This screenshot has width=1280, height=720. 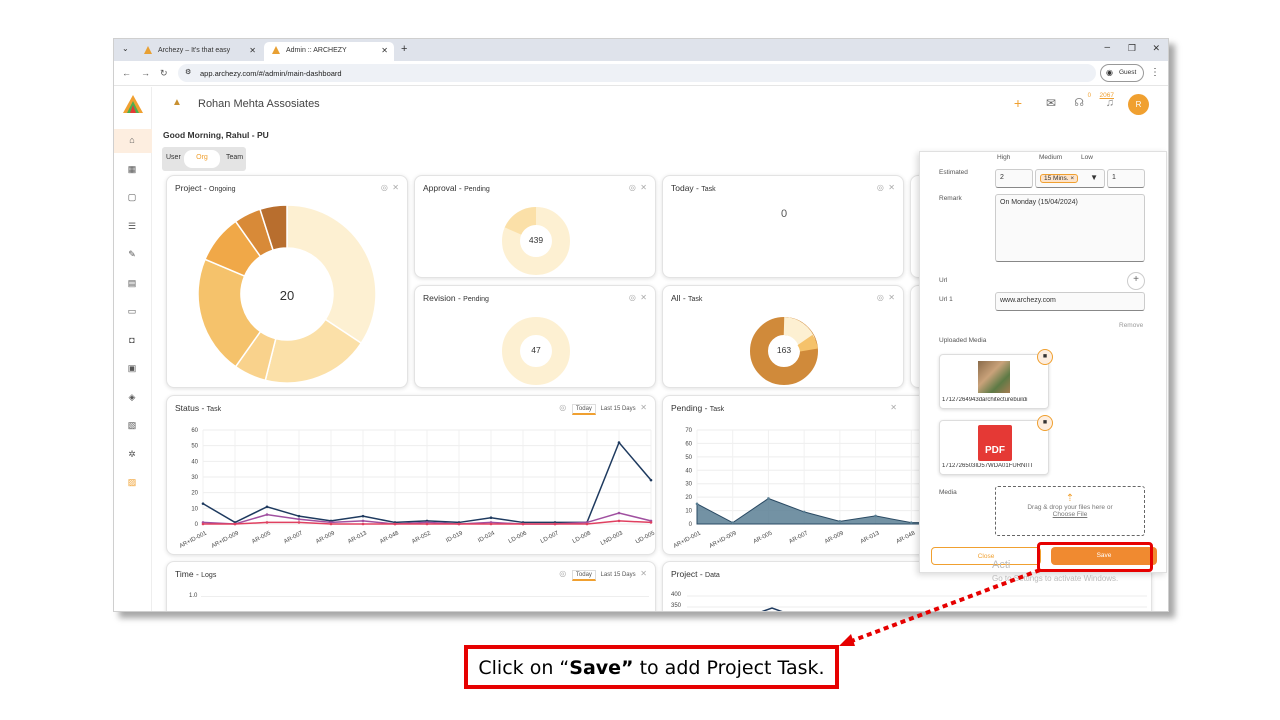 What do you see at coordinates (125, 48) in the screenshot?
I see `tab-list-icon: ⌄` at bounding box center [125, 48].